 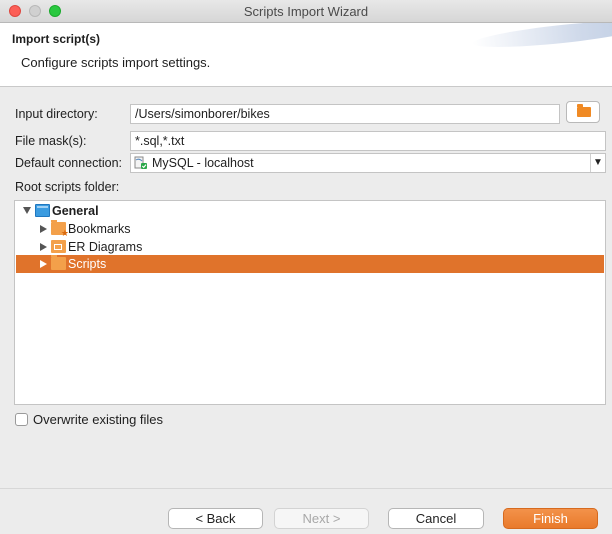 I want to click on root-folder-label: Root scripts folder:, so click(x=67, y=187).